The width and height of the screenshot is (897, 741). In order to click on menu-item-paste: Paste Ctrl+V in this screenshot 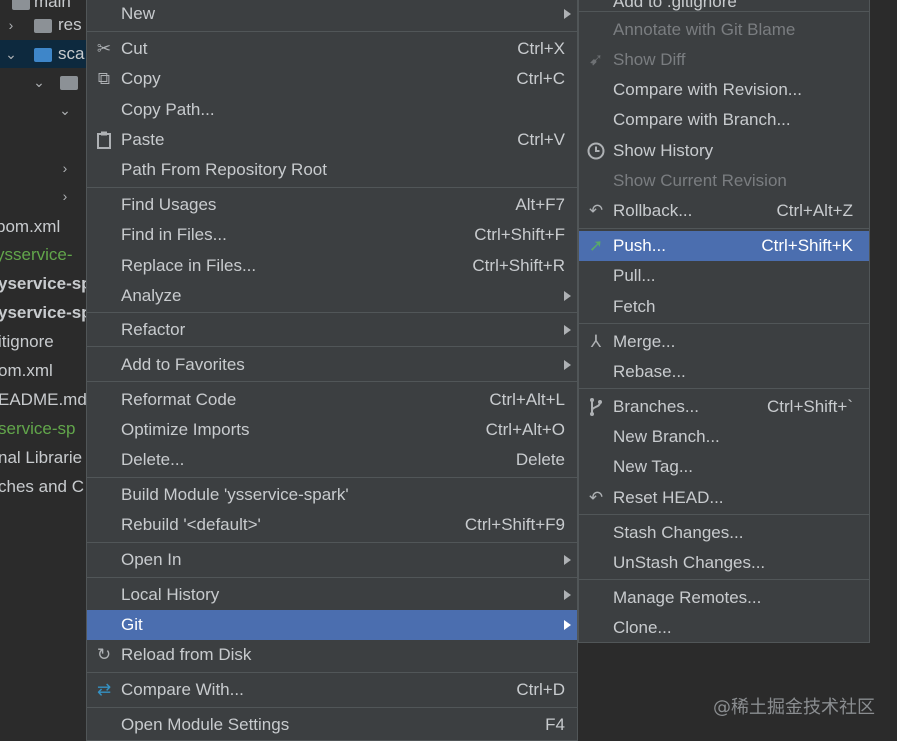, I will do `click(332, 140)`.